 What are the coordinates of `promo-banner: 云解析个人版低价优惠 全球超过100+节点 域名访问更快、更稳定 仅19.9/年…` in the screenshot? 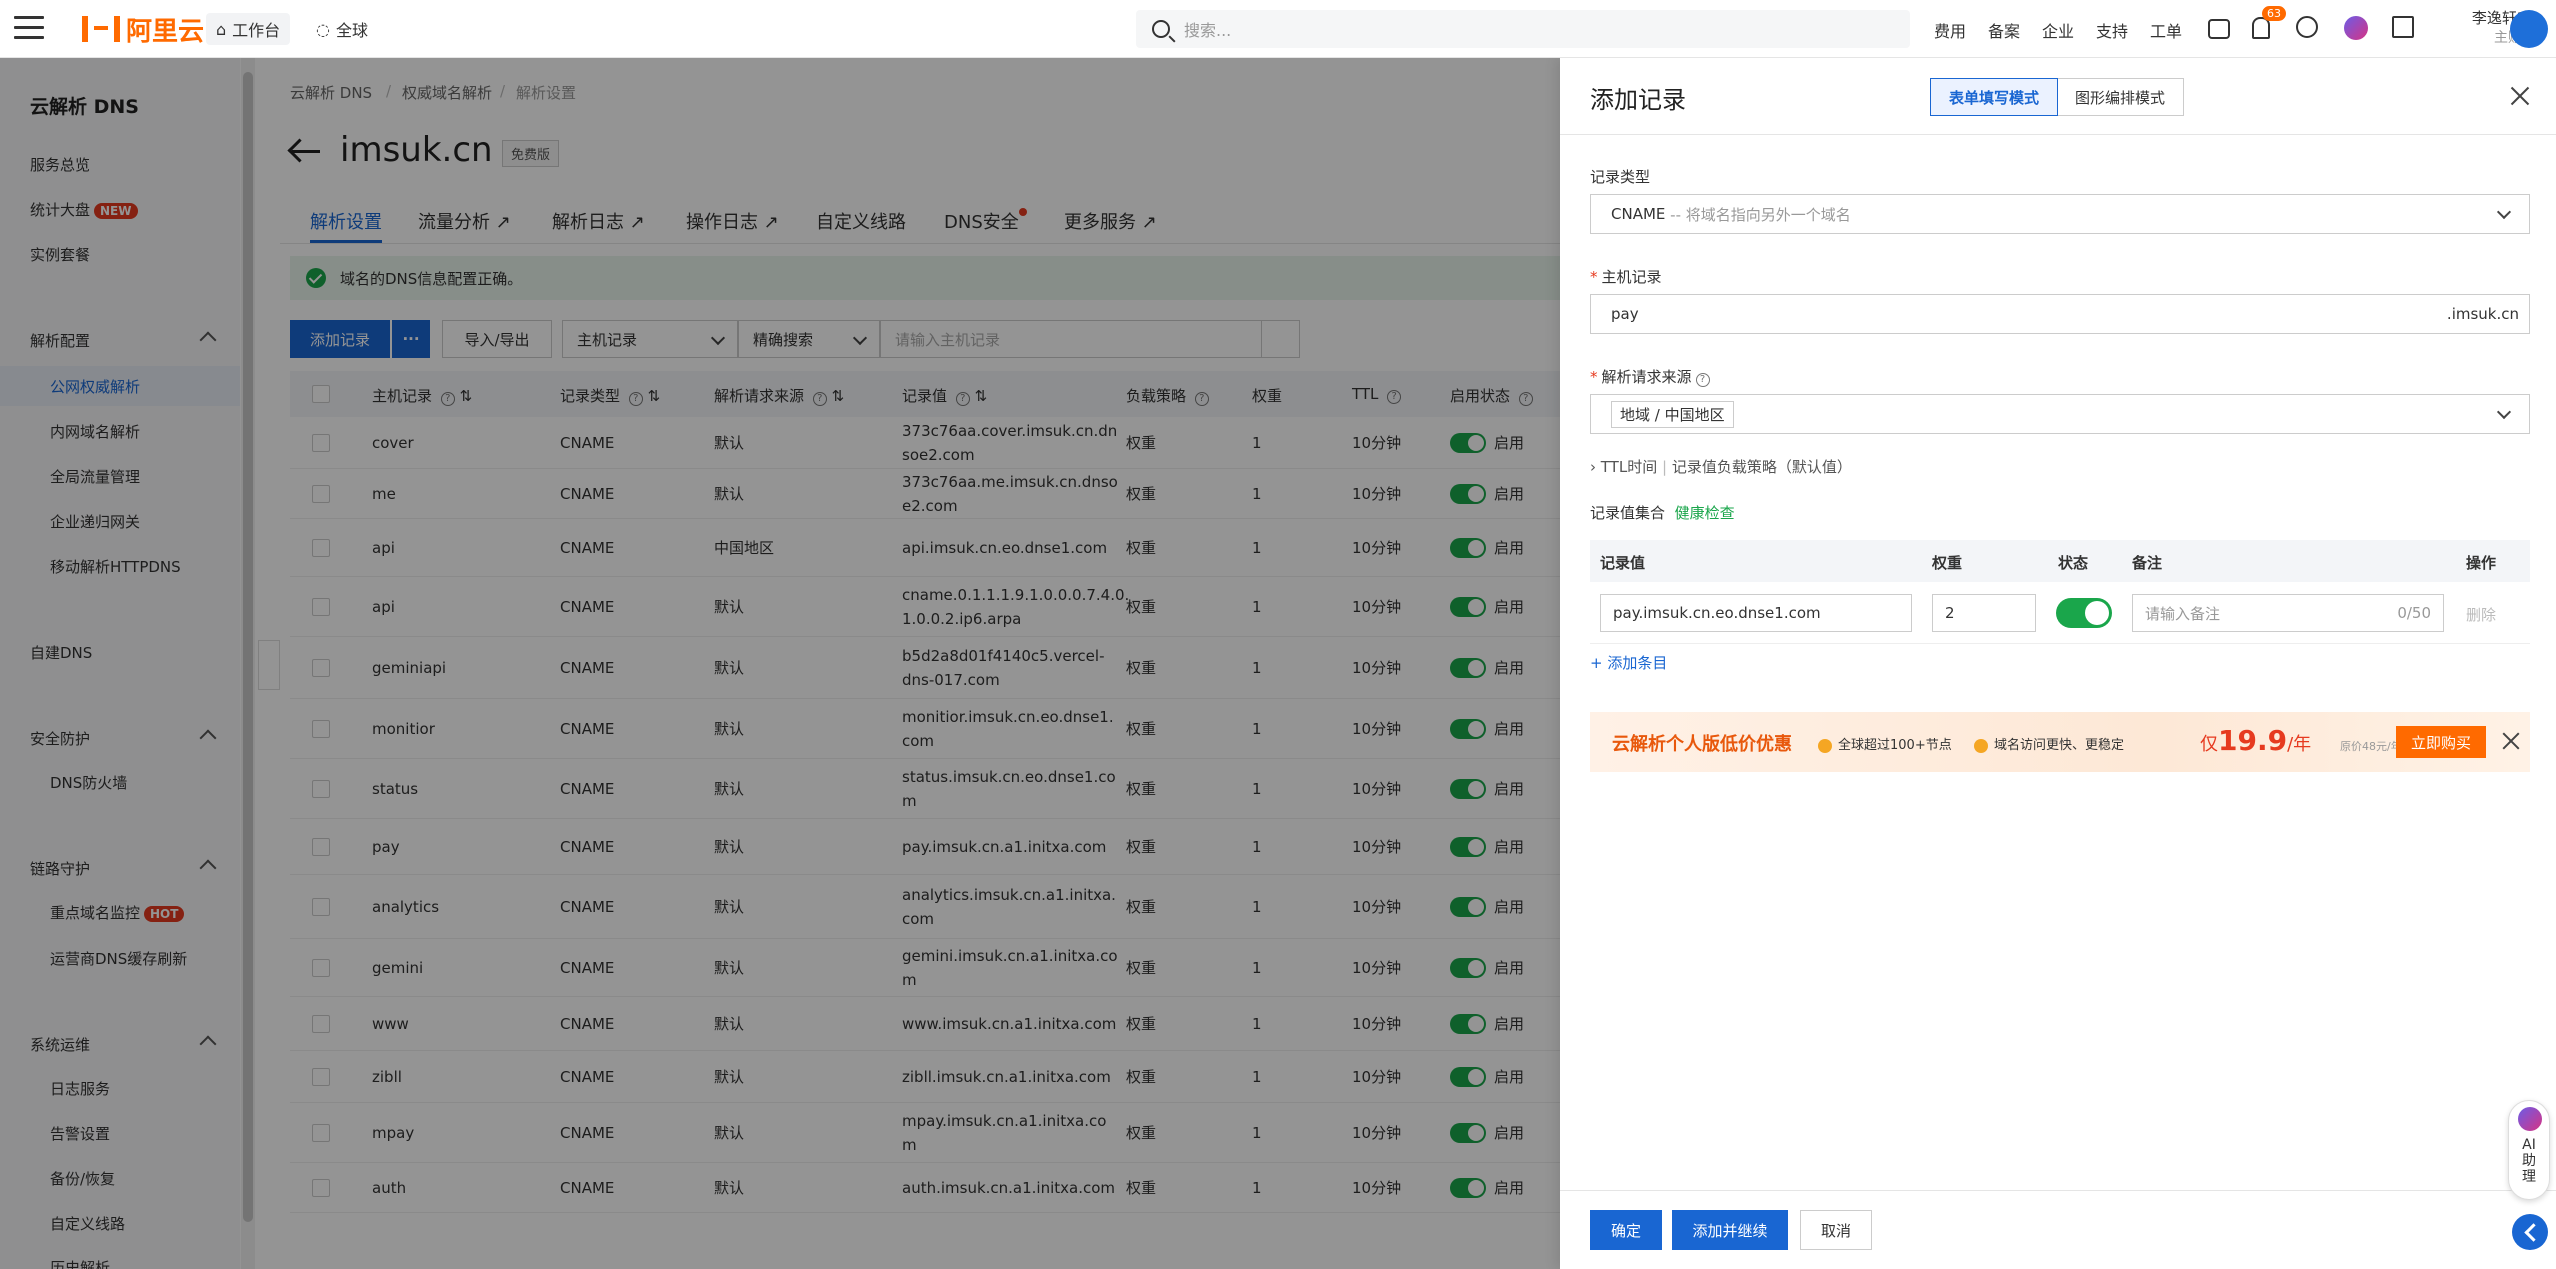 It's located at (2060, 742).